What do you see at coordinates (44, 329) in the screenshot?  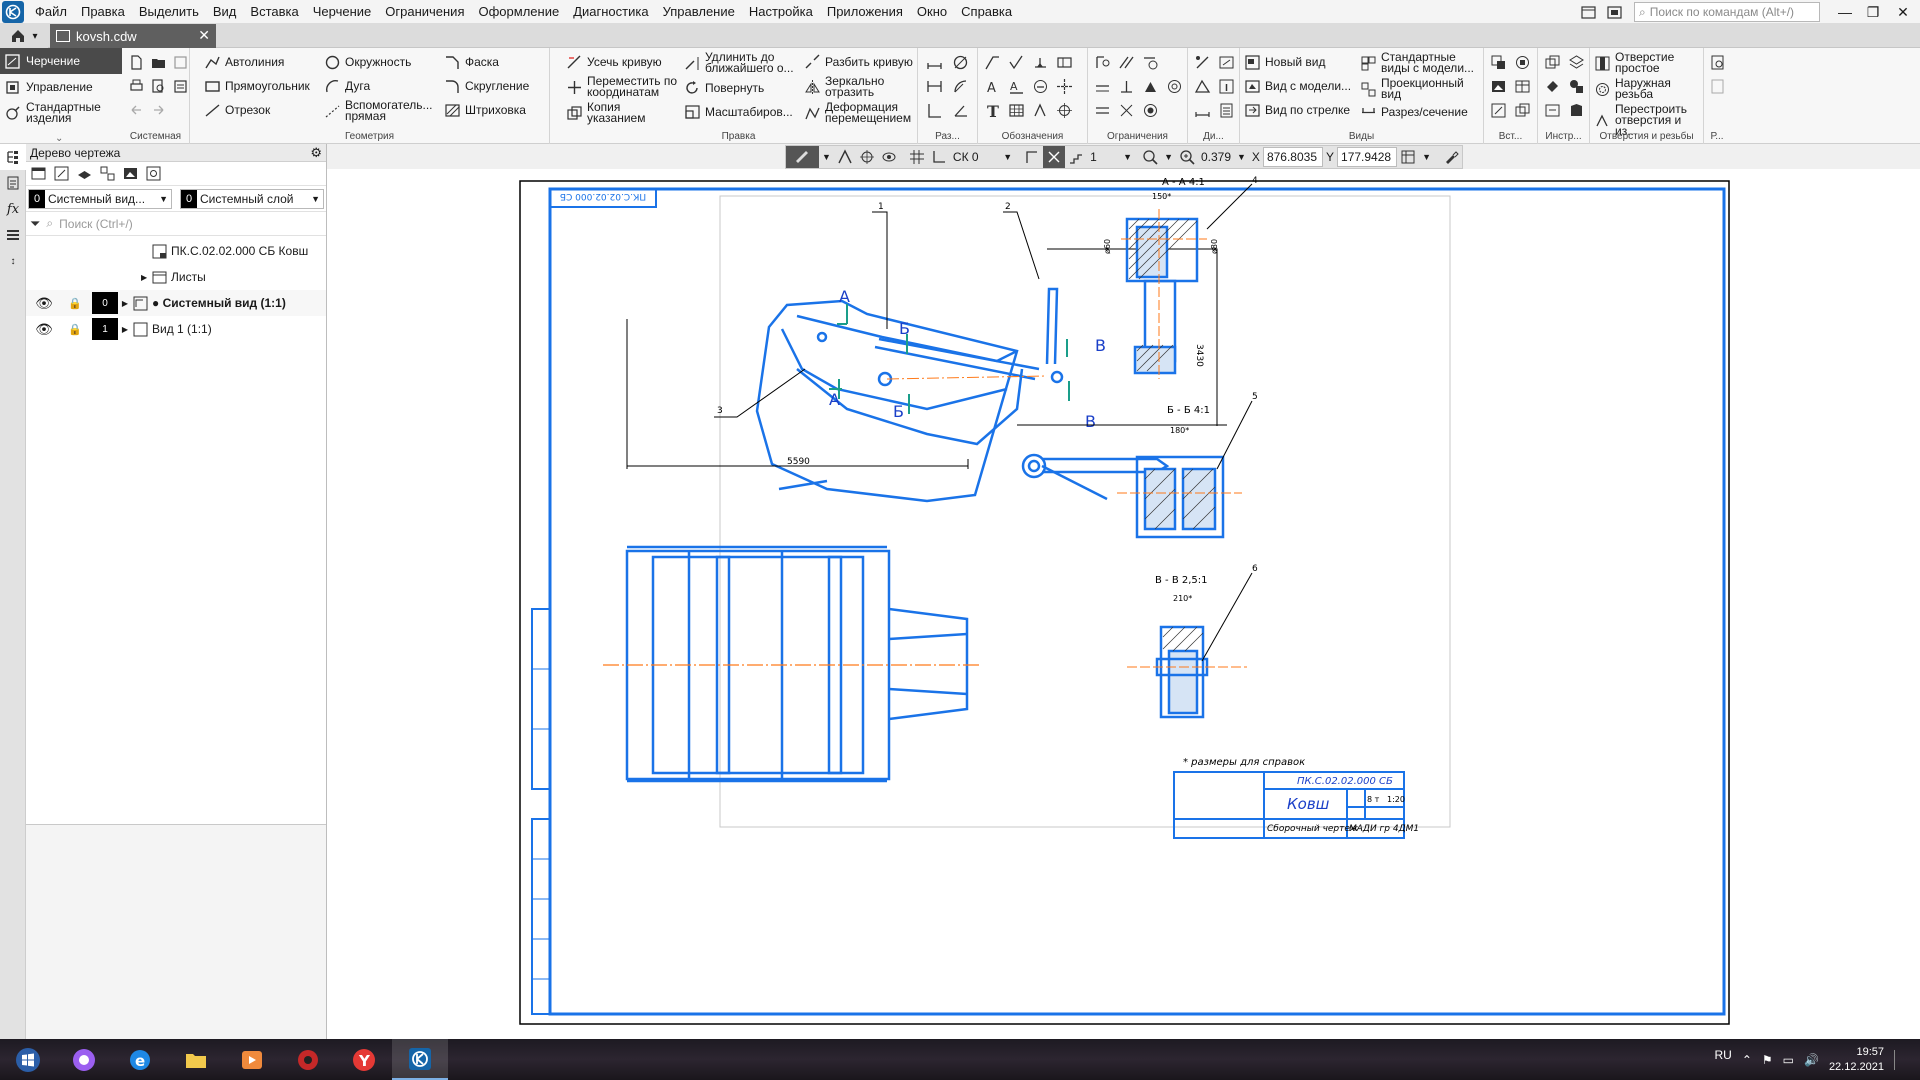 I see `visibility-eye-icon: 👁` at bounding box center [44, 329].